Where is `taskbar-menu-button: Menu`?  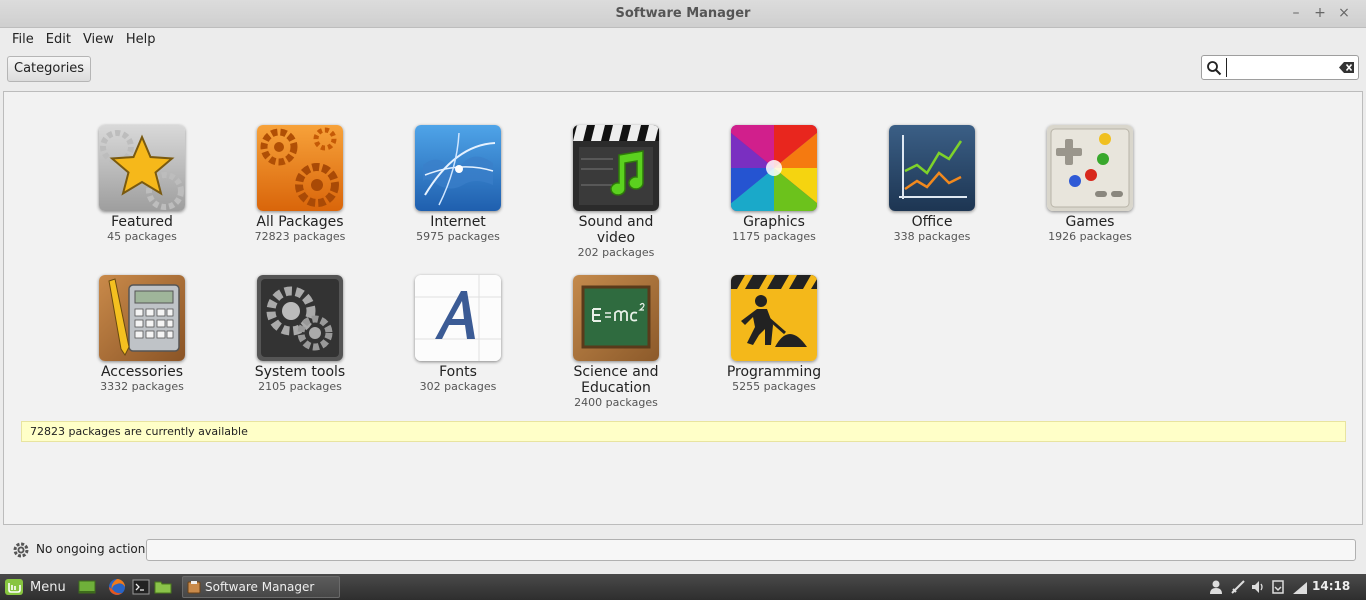 taskbar-menu-button: Menu is located at coordinates (35, 587).